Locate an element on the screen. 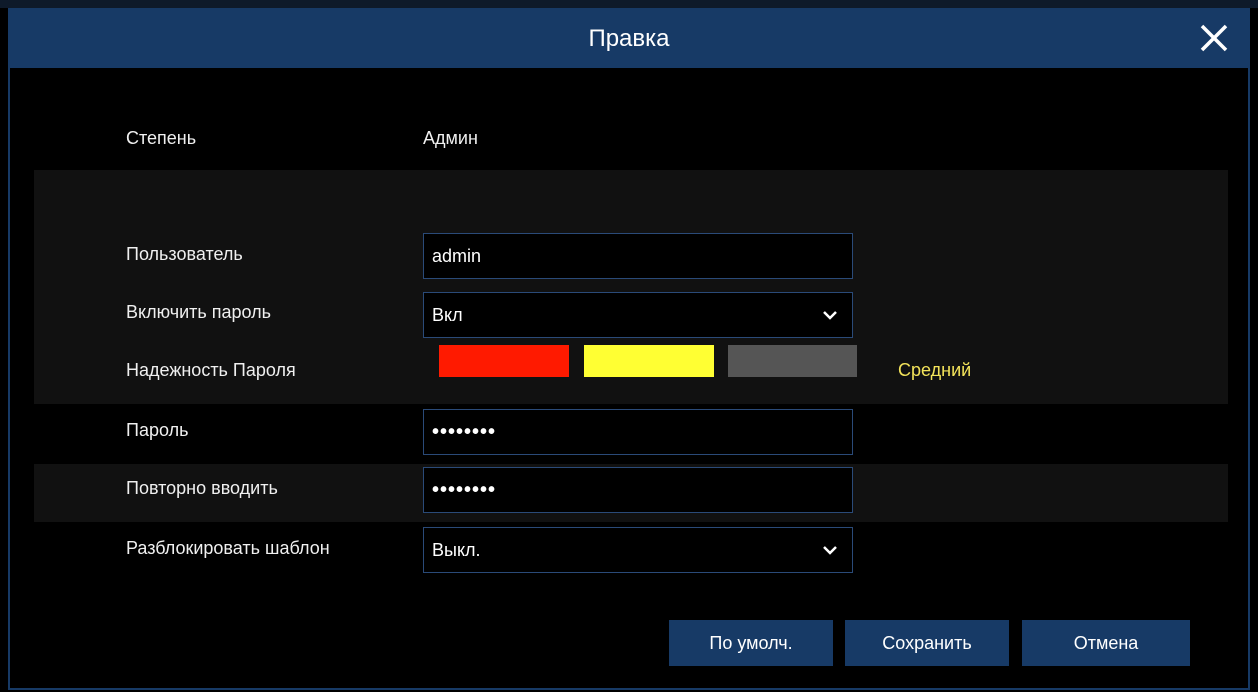 This screenshot has width=1258, height=692. enable-password-value: Вкл is located at coordinates (447, 314).